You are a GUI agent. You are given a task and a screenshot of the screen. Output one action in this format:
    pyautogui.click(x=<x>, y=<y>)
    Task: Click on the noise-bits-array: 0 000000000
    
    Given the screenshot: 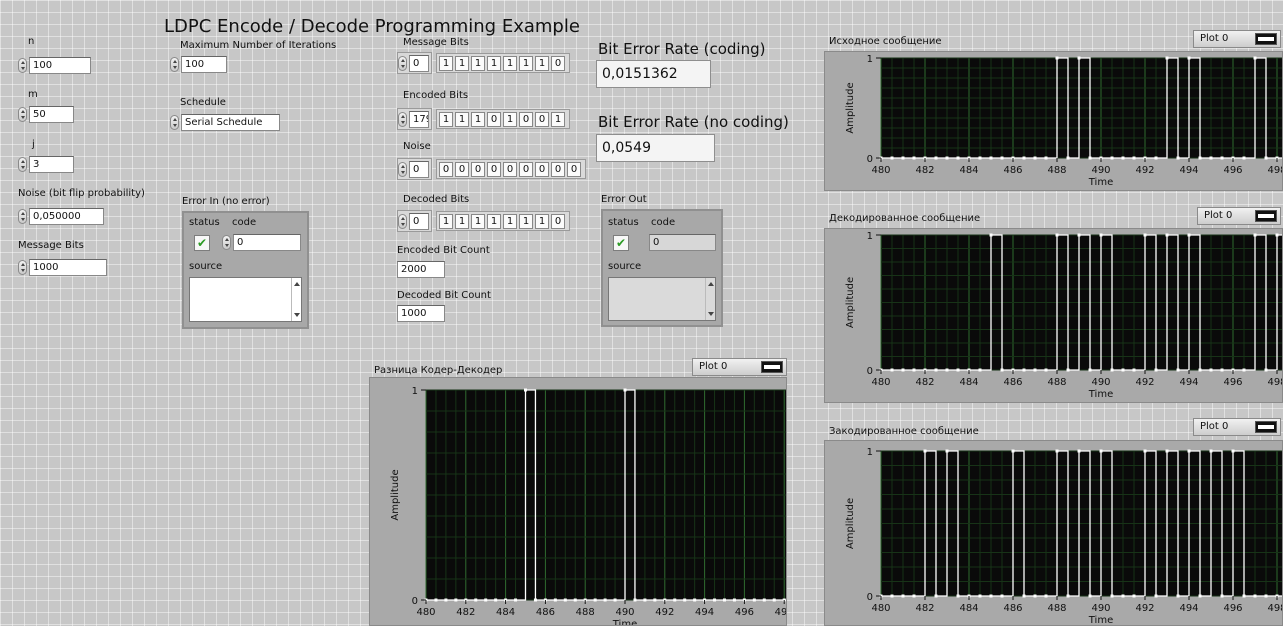 What is the action you would take?
    pyautogui.click(x=491, y=169)
    